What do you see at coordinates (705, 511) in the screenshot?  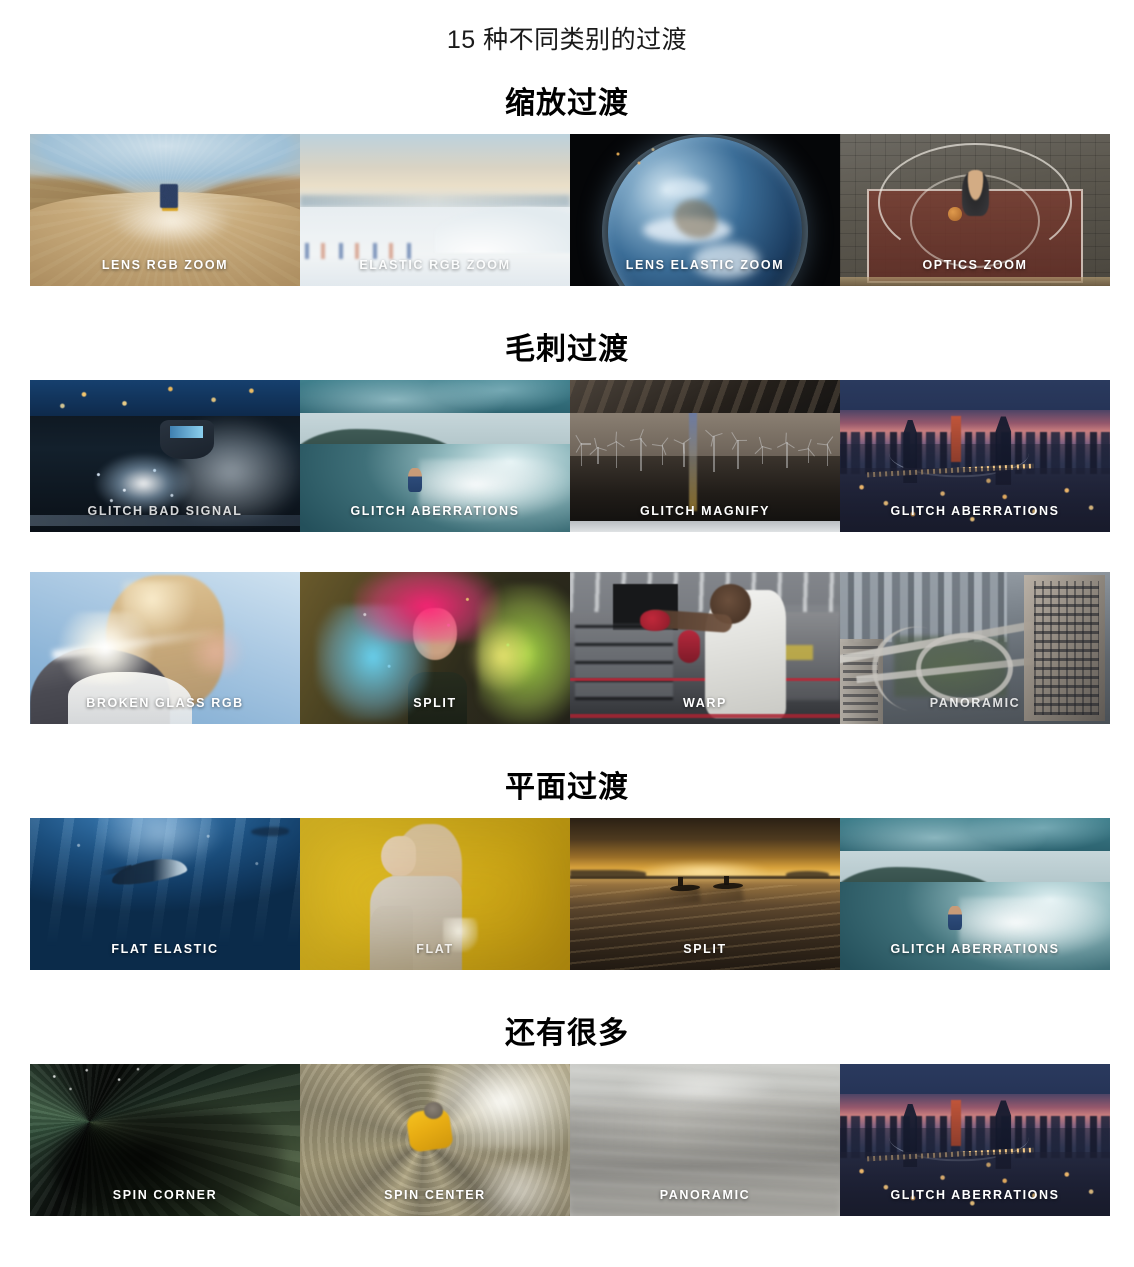 I see `transition-label: GLITCH MAGNIFY` at bounding box center [705, 511].